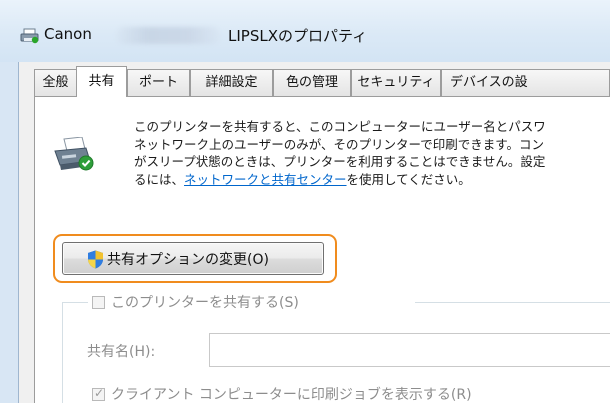 The width and height of the screenshot is (610, 403). What do you see at coordinates (265, 179) in the screenshot?
I see `network-sharing-center-link: ネットワークと共有センター` at bounding box center [265, 179].